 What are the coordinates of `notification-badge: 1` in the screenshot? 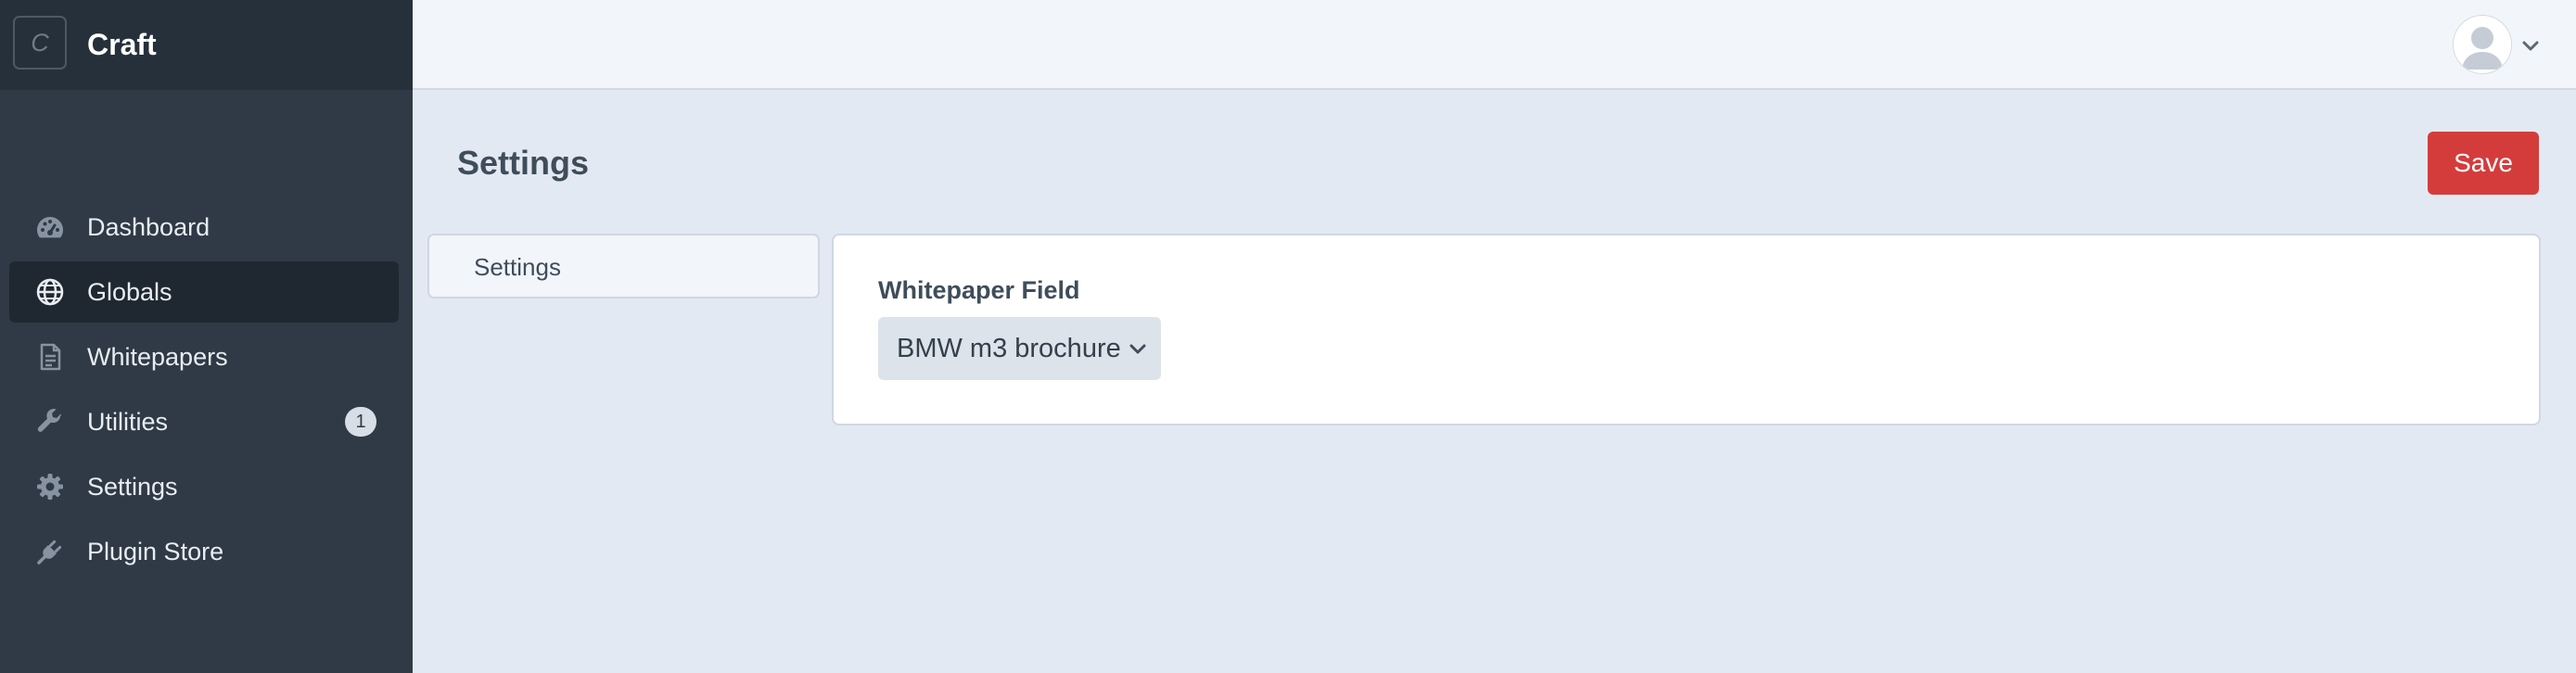 It's located at (360, 422).